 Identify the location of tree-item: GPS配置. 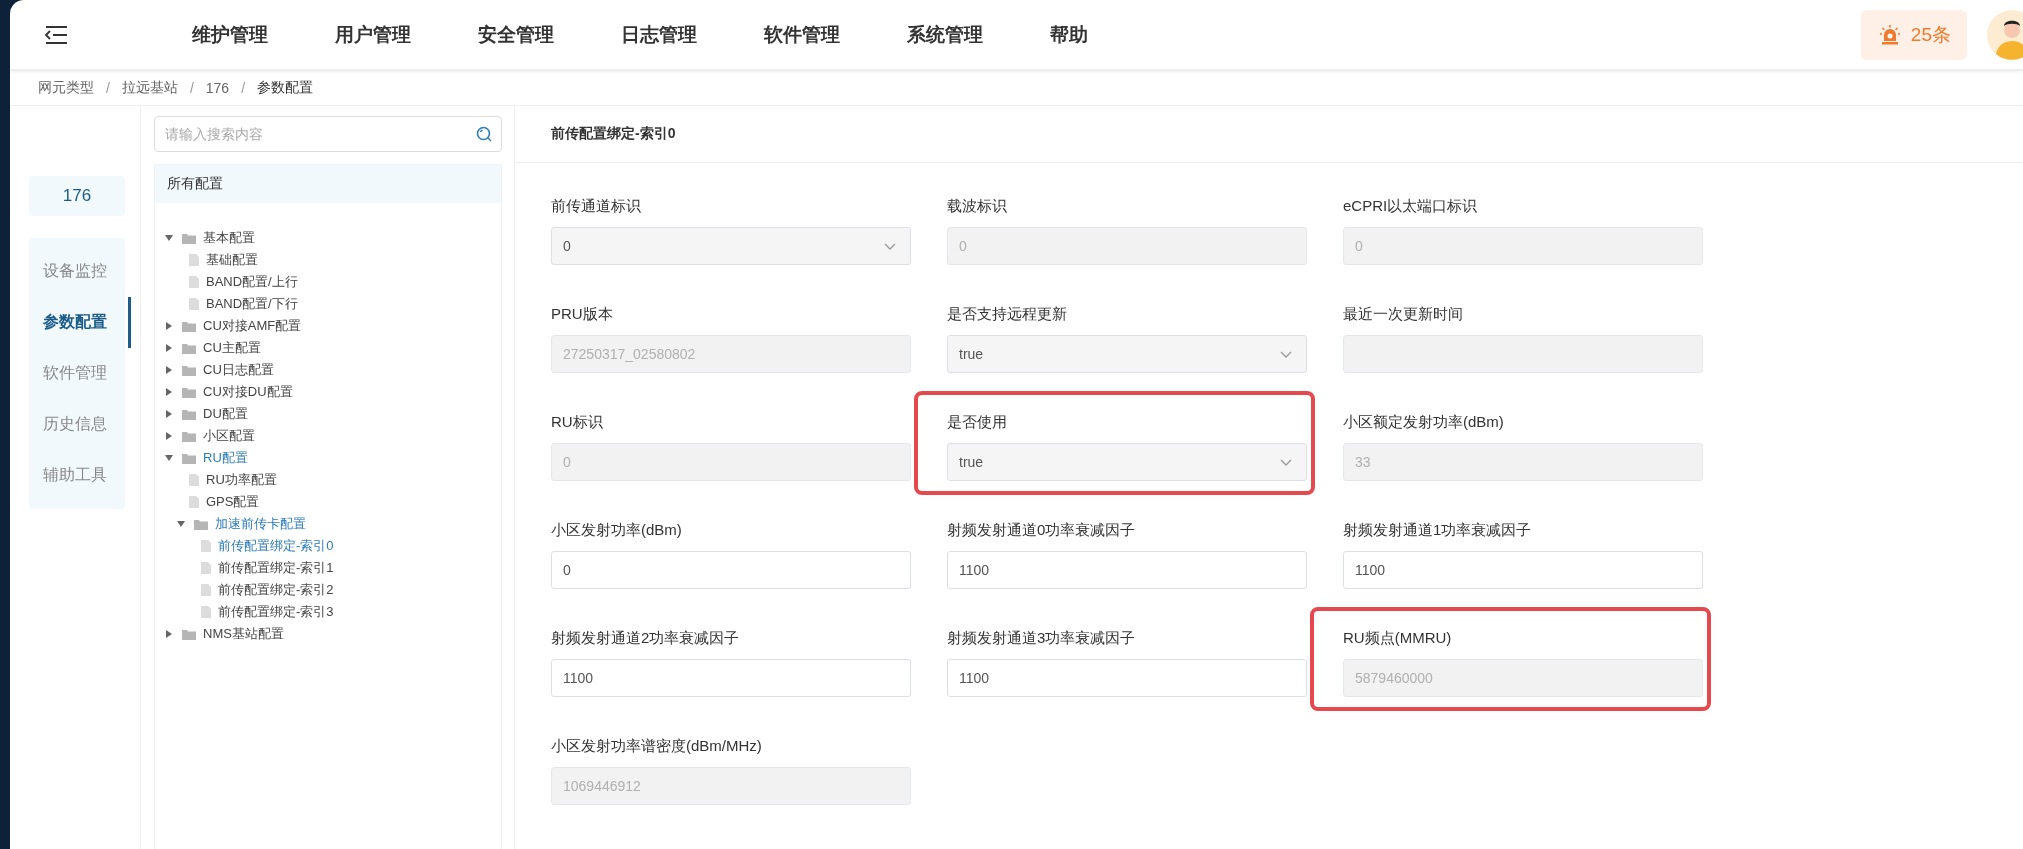
(233, 502).